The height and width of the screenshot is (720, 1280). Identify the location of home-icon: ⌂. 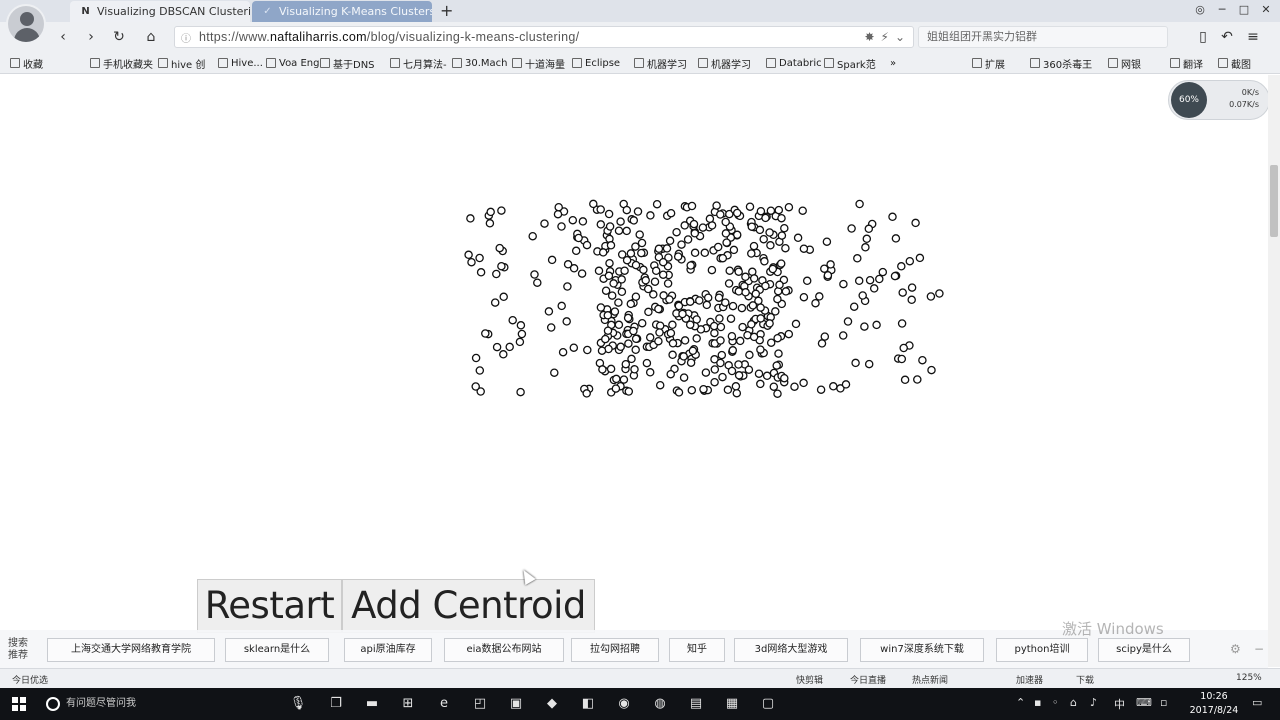
(151, 37).